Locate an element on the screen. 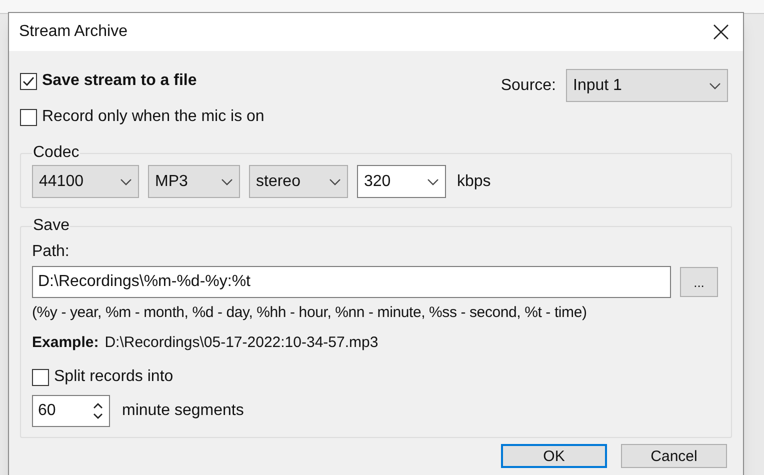  source-label: Source: is located at coordinates (528, 86).